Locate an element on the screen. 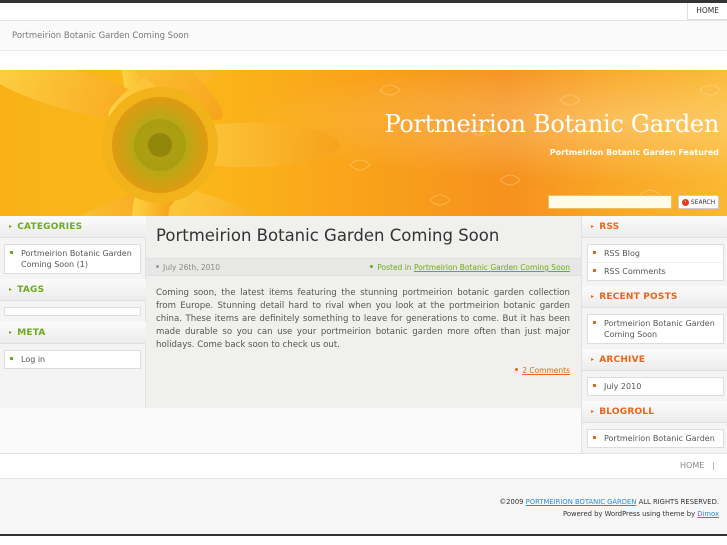 Image resolution: width=727 pixels, height=545 pixels. widget-title-categories: ▸ CATEGORIES is located at coordinates (73, 227).